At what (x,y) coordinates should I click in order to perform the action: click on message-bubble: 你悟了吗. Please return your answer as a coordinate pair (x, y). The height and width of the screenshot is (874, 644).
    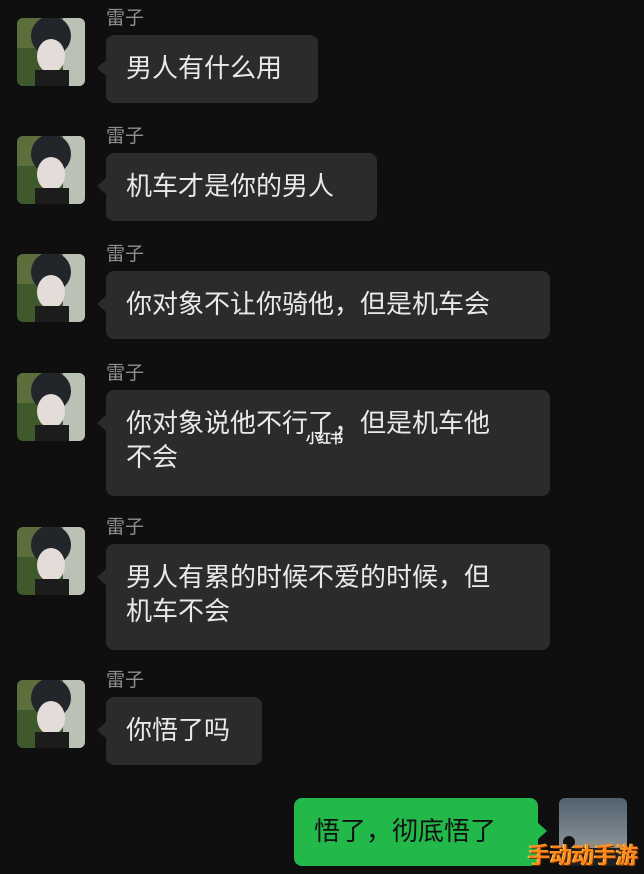
    Looking at the image, I should click on (179, 731).